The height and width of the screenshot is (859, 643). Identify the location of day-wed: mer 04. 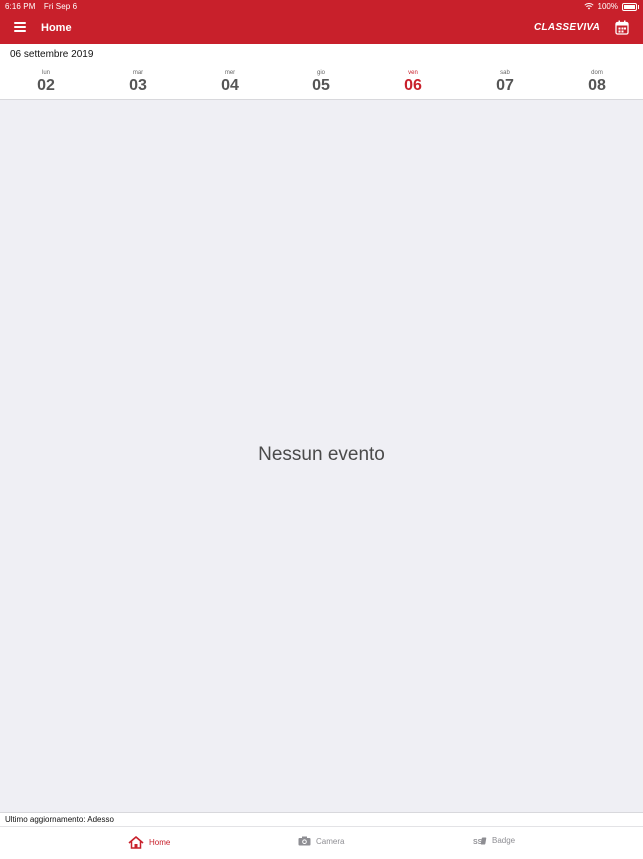
(230, 82).